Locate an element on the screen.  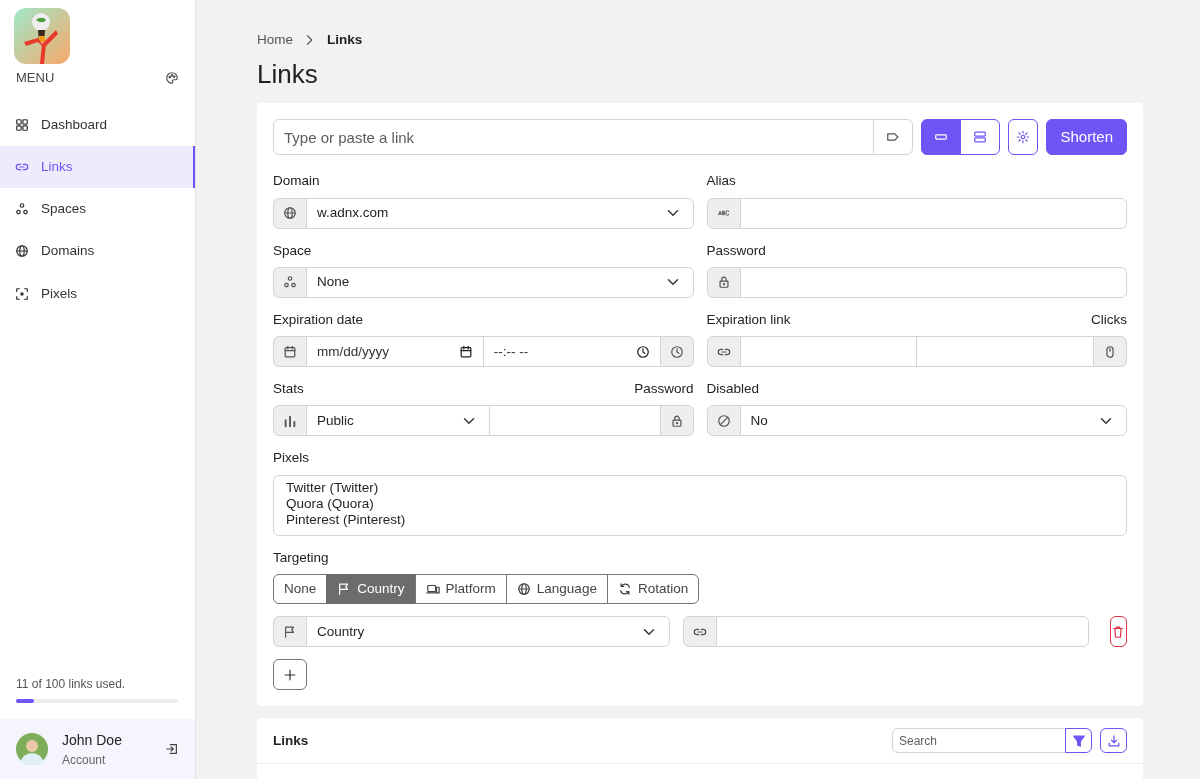
logout-icon is located at coordinates (172, 749).